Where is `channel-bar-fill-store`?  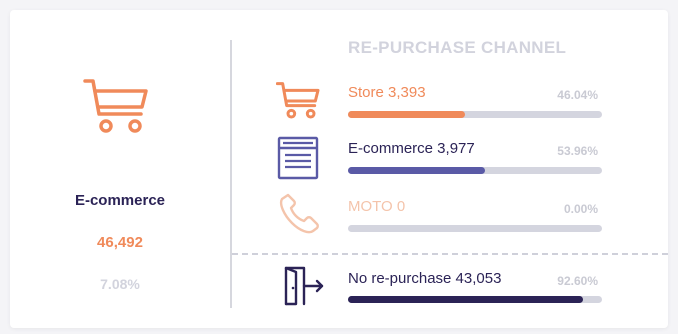
channel-bar-fill-store is located at coordinates (406, 114).